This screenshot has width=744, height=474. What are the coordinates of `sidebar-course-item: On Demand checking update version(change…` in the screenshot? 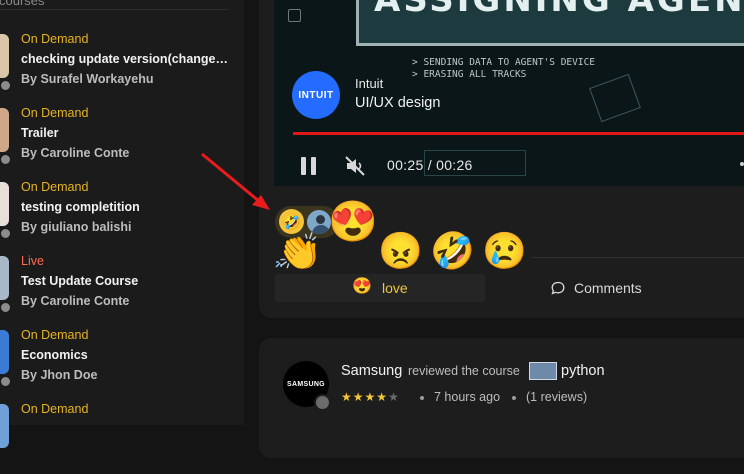 It's located at (122, 67).